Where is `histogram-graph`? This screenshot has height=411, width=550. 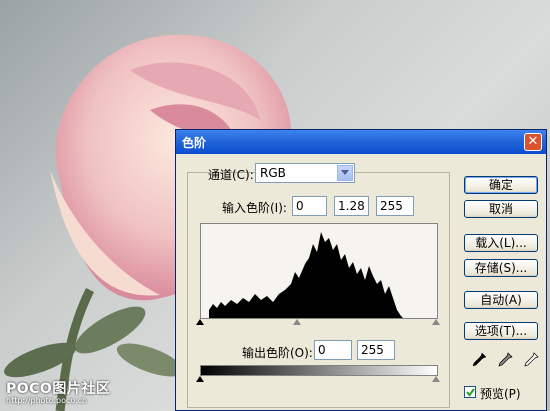
histogram-graph is located at coordinates (306, 275).